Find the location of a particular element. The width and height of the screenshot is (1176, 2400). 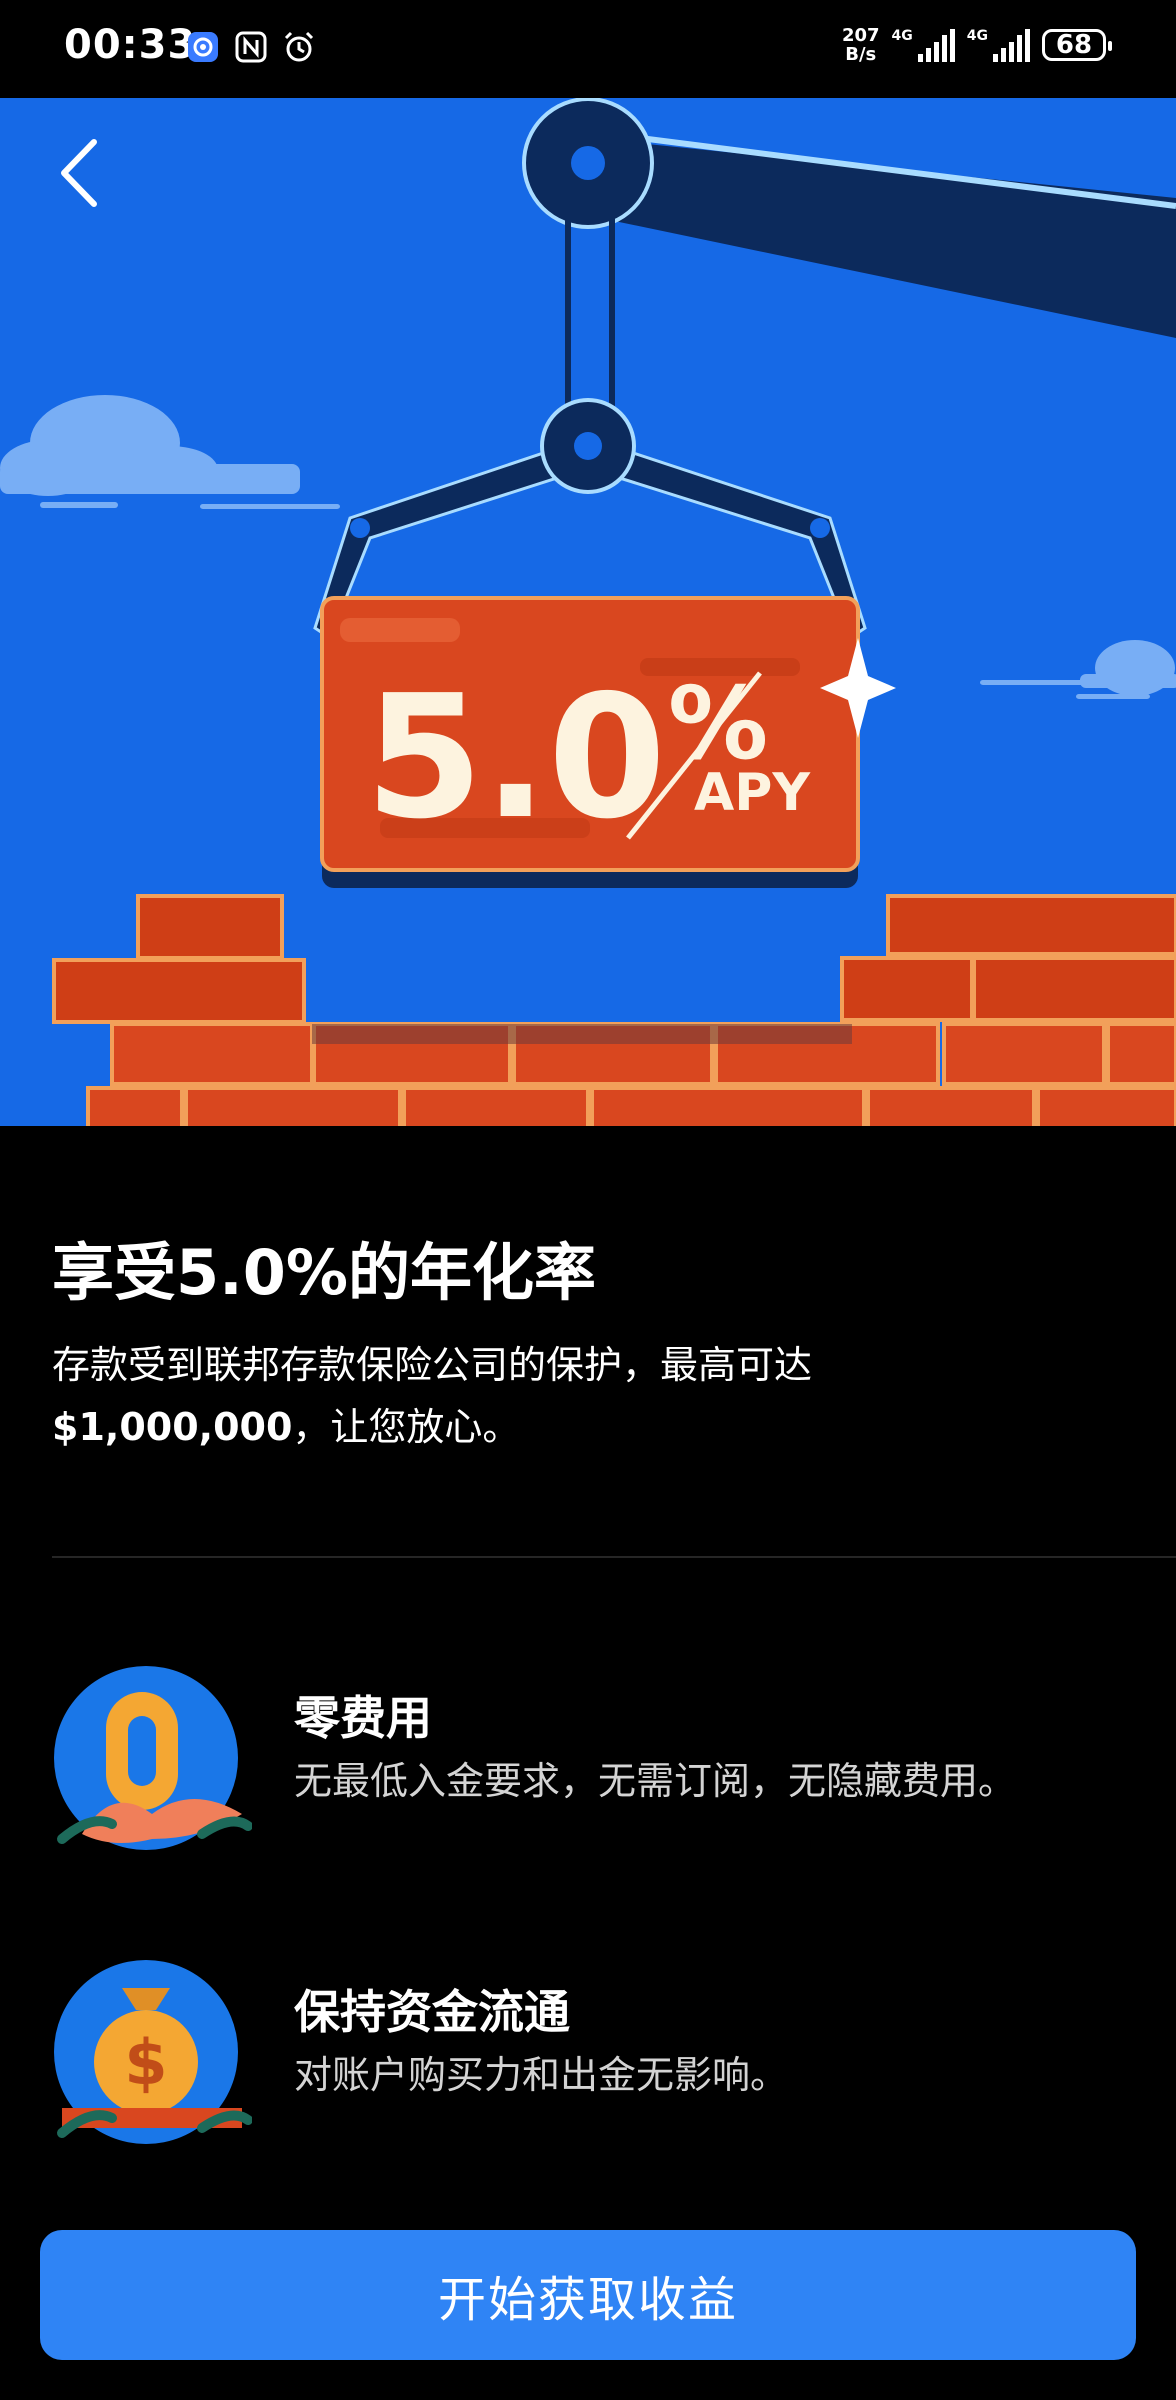

headline-rate: 5.0% is located at coordinates (262, 1272).